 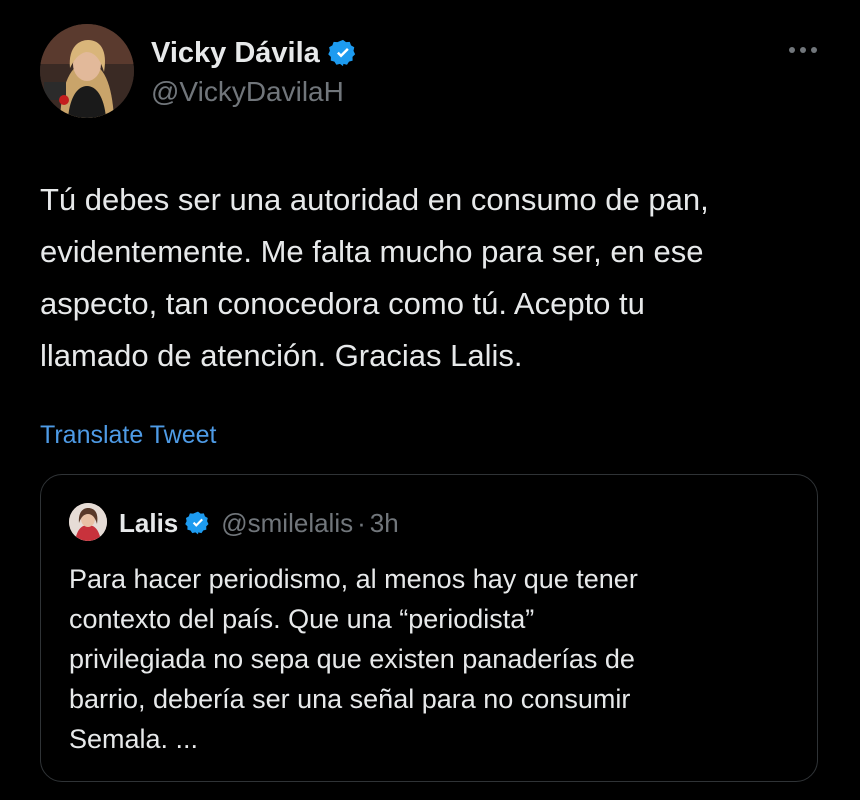 I want to click on quote-author-handle: @smilelalis, so click(x=287, y=523).